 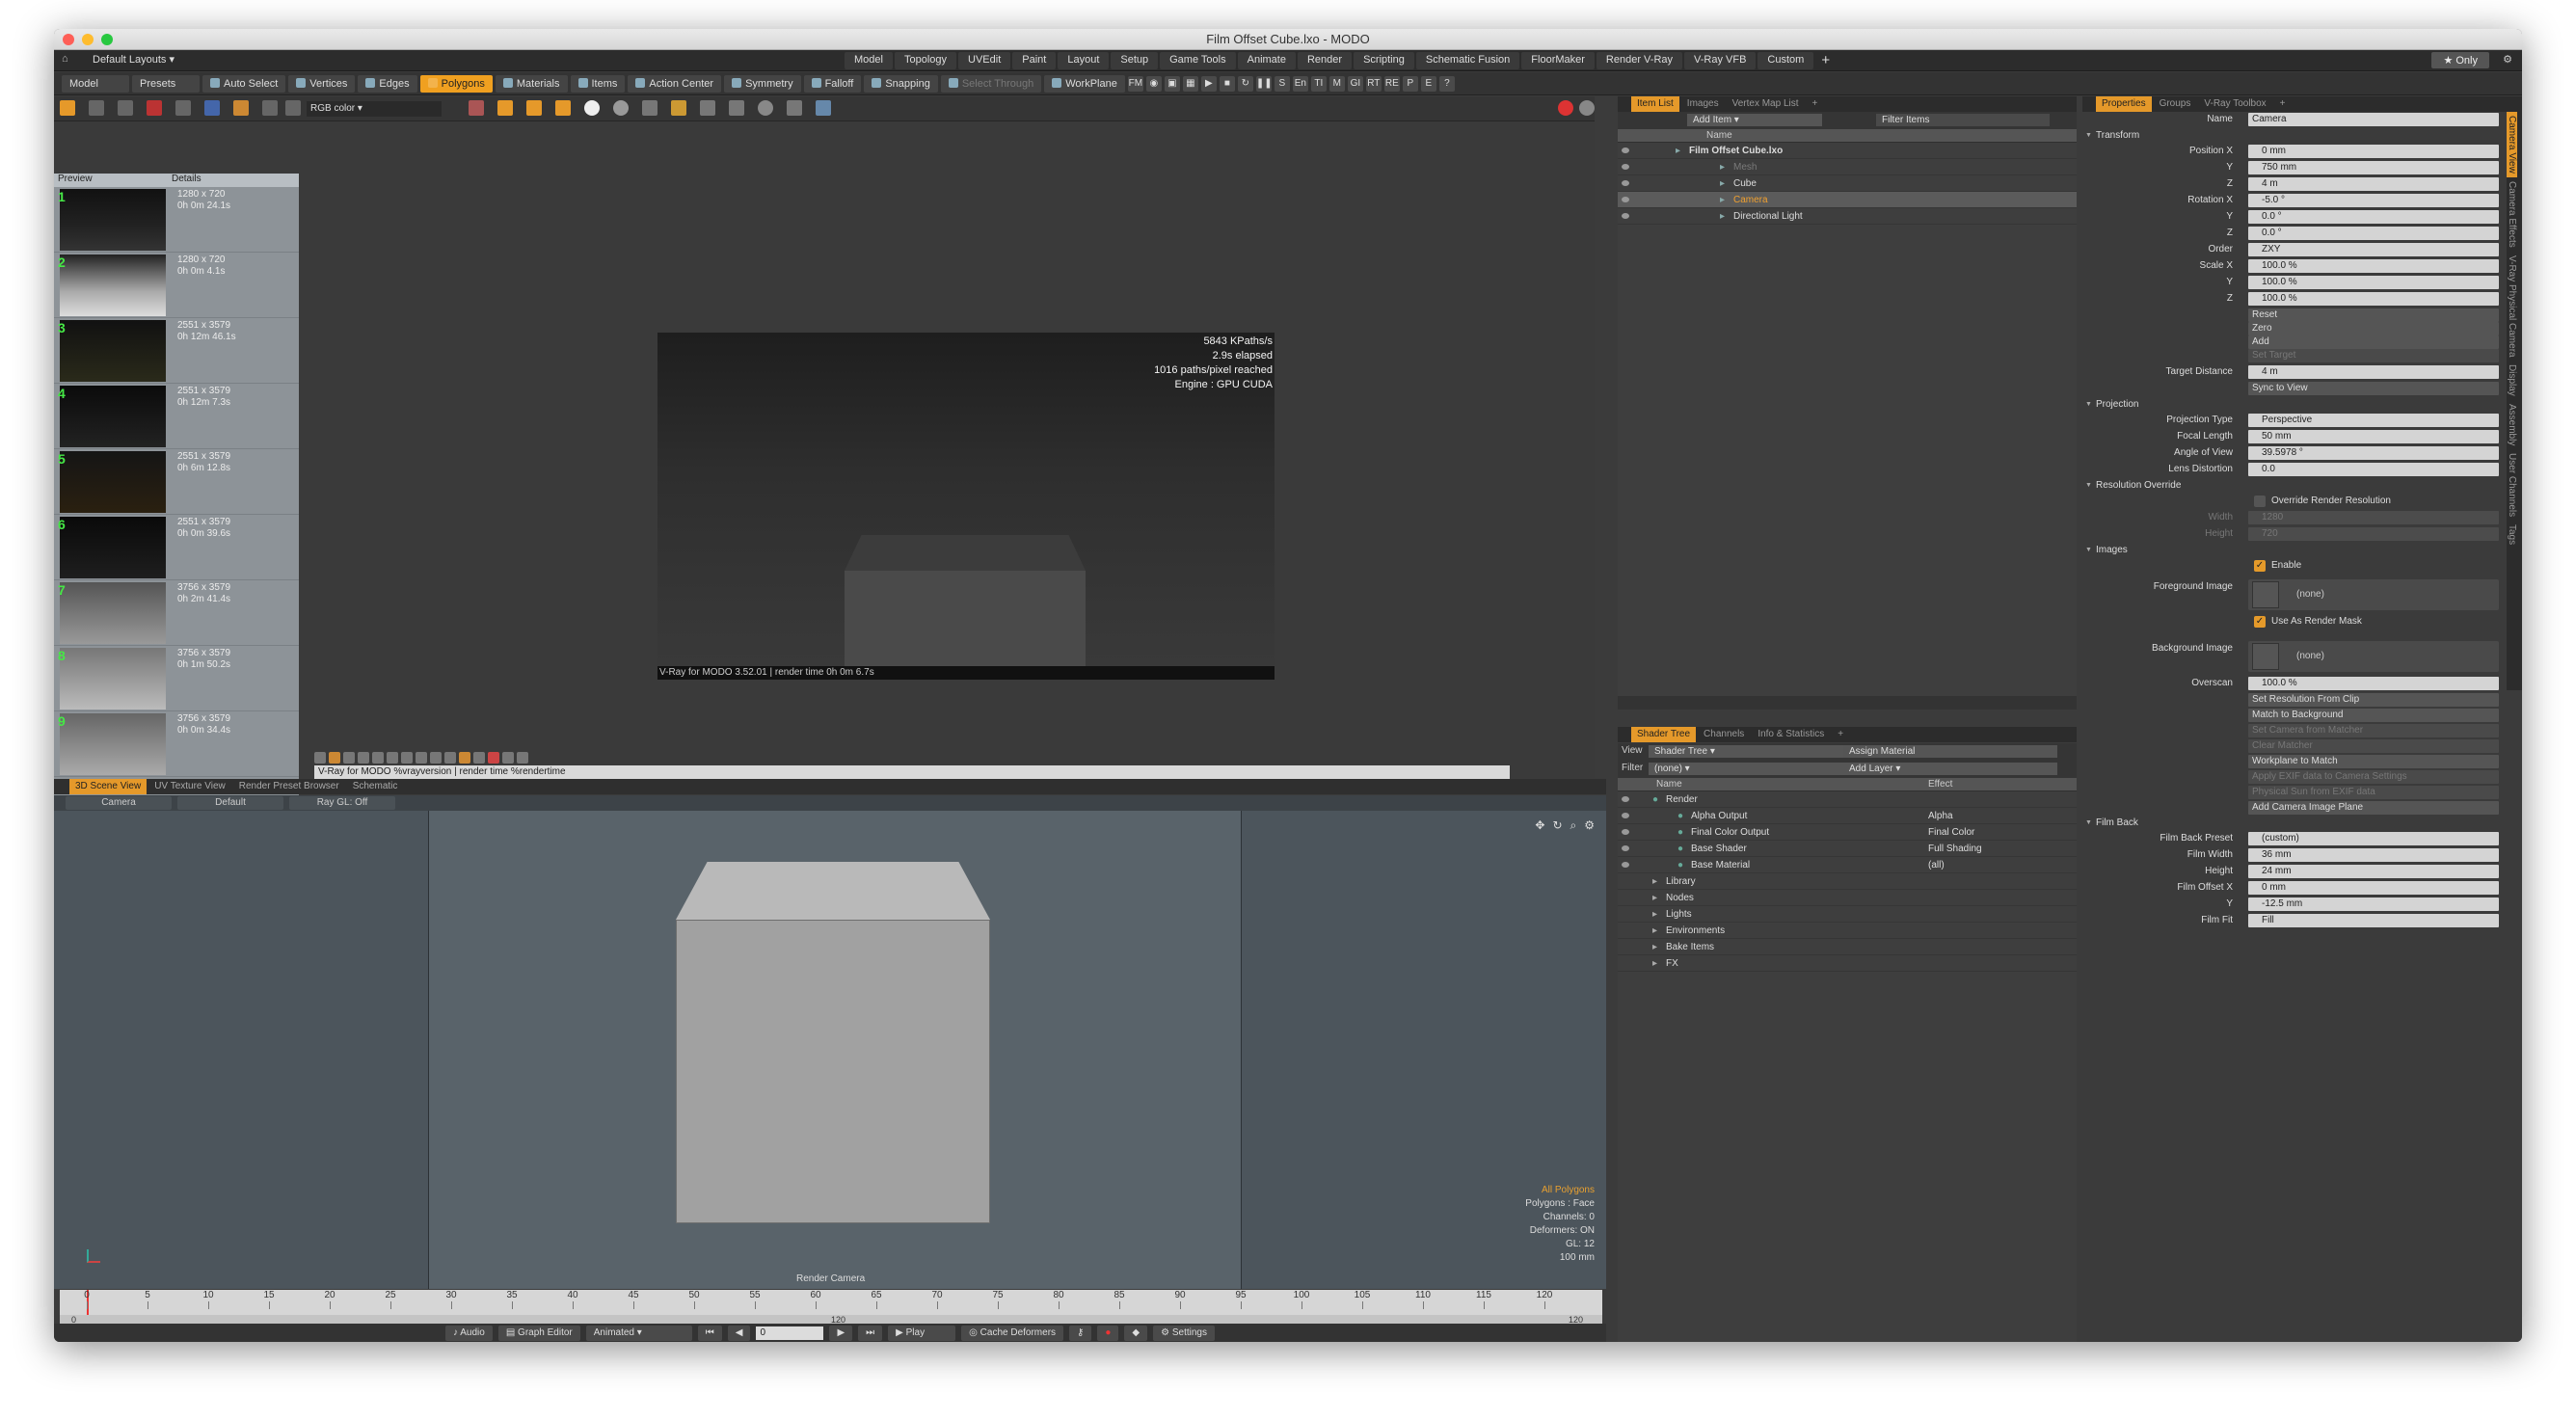 I want to click on section-projection: Projection, so click(x=2302, y=405).